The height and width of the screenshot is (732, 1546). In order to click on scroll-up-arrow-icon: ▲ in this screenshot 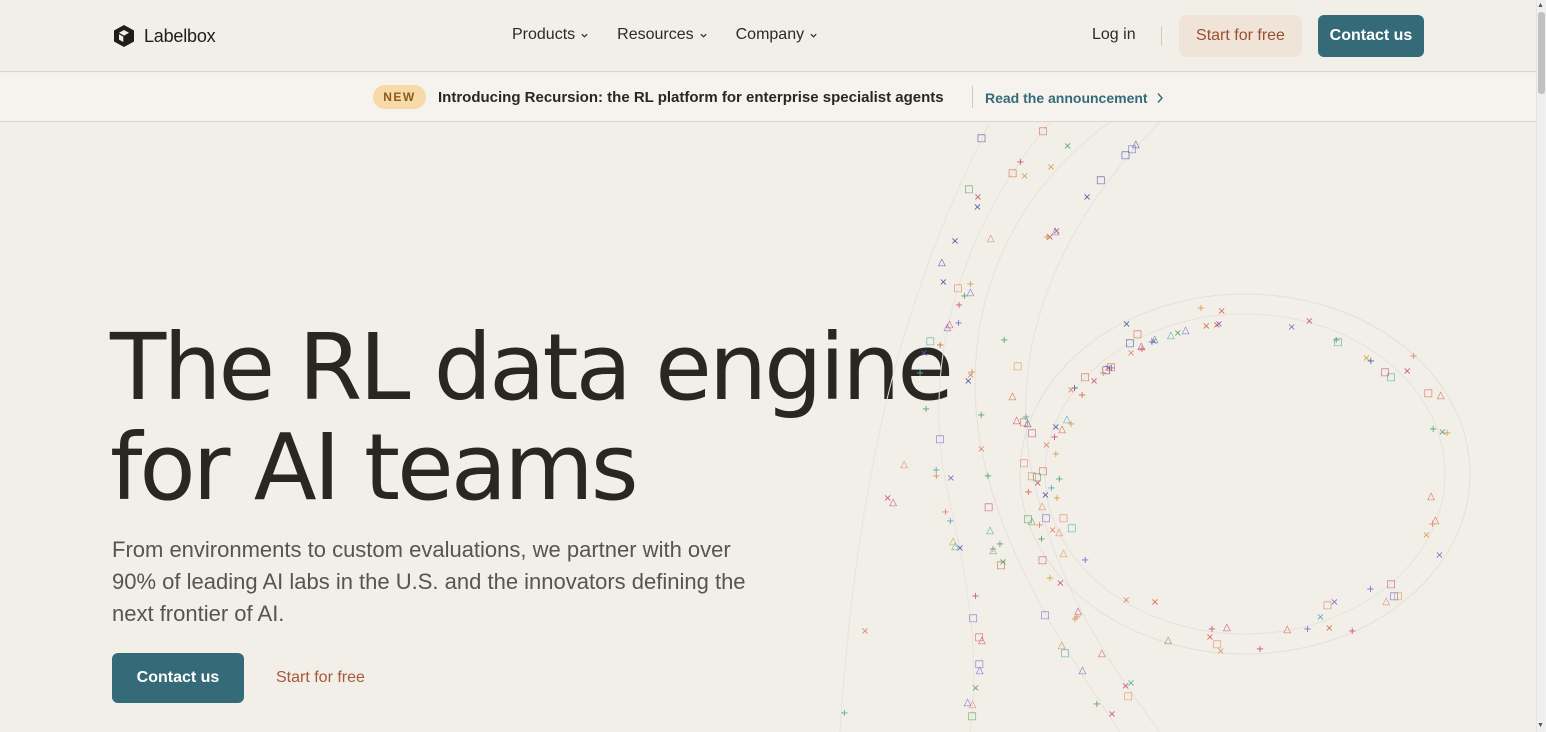, I will do `click(1540, 5)`.